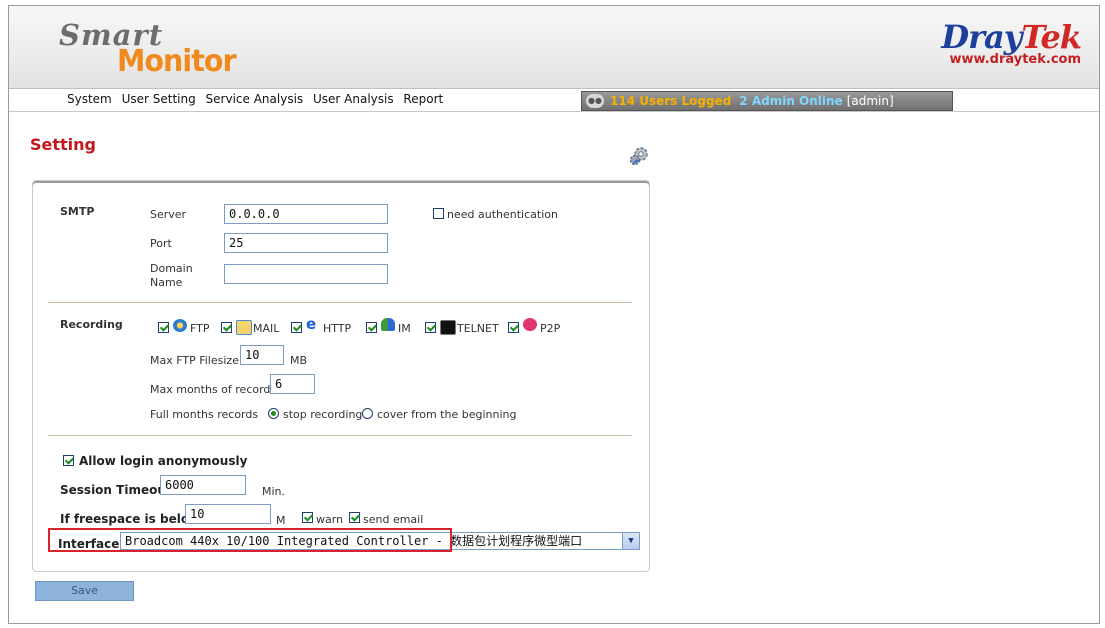 The image size is (1105, 628). I want to click on telnet-label: TELNET, so click(478, 328).